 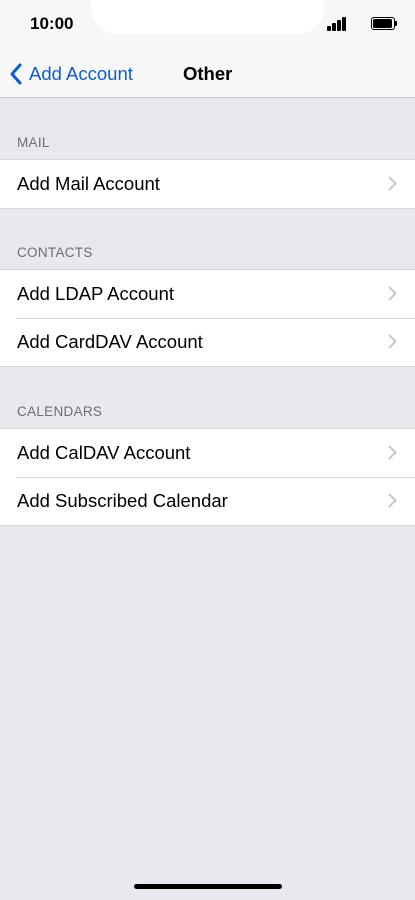 I want to click on section-header-contacts: CONTACTS, so click(x=55, y=252).